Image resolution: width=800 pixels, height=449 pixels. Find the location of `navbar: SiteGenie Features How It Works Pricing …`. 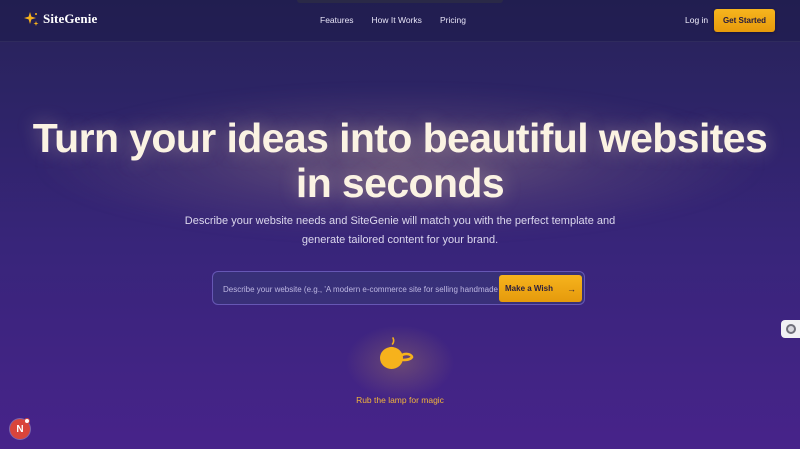

navbar: SiteGenie Features How It Works Pricing … is located at coordinates (400, 21).